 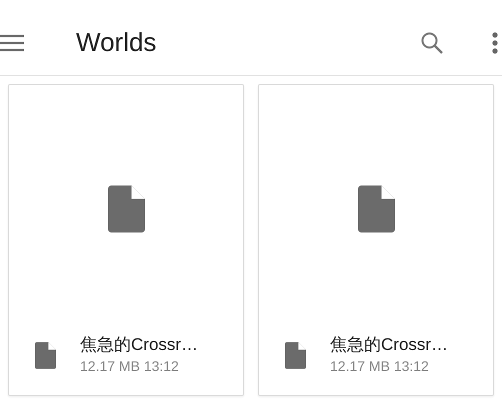 What do you see at coordinates (432, 42) in the screenshot?
I see `search-icon` at bounding box center [432, 42].